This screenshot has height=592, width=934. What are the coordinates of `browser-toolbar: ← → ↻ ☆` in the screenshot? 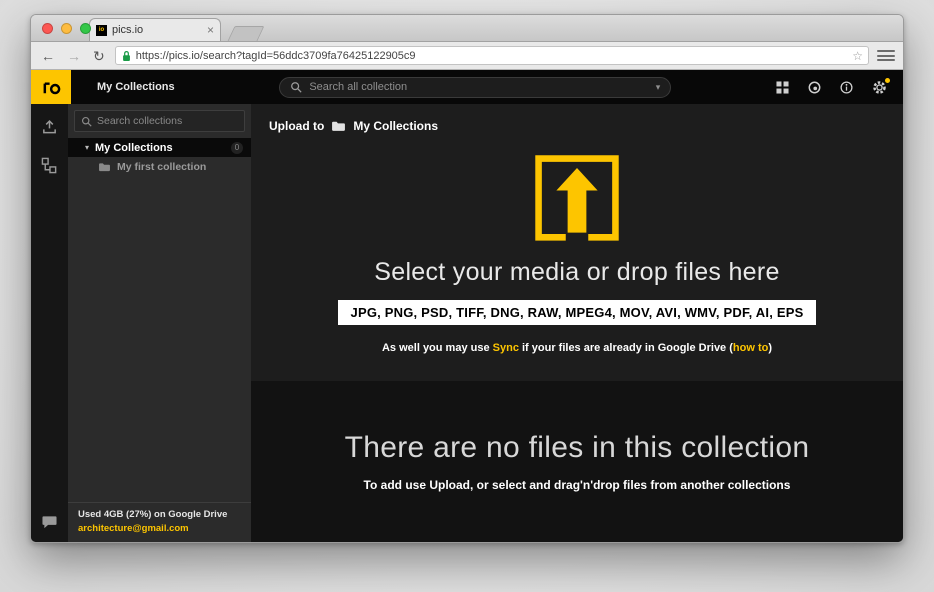 It's located at (467, 56).